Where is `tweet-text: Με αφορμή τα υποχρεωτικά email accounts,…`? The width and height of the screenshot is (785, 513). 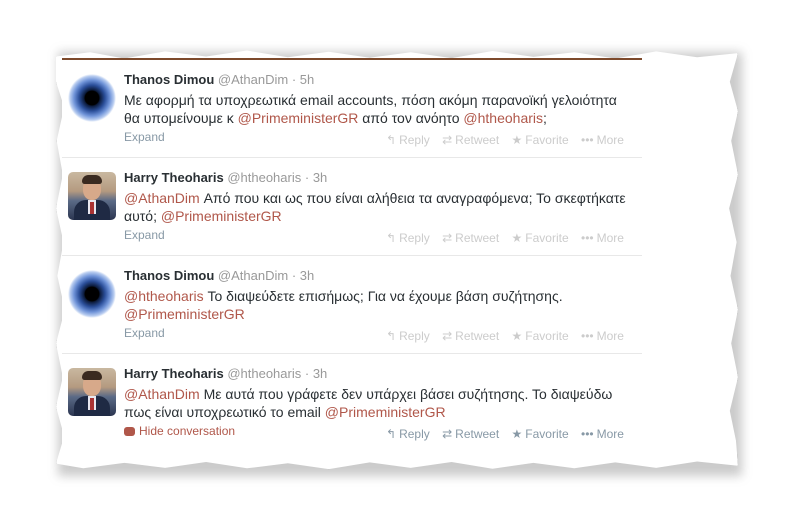 tweet-text: Με αφορμή τα υποχρεωτικά email accounts,… is located at coordinates (379, 109).